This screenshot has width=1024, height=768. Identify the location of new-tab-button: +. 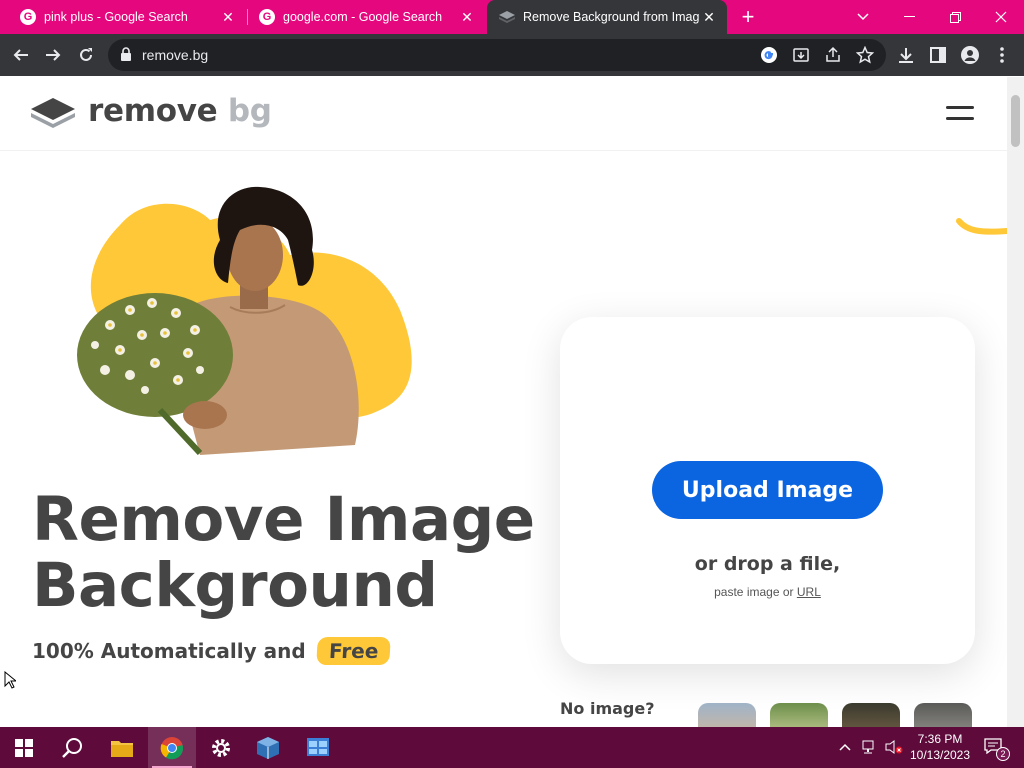
(748, 17).